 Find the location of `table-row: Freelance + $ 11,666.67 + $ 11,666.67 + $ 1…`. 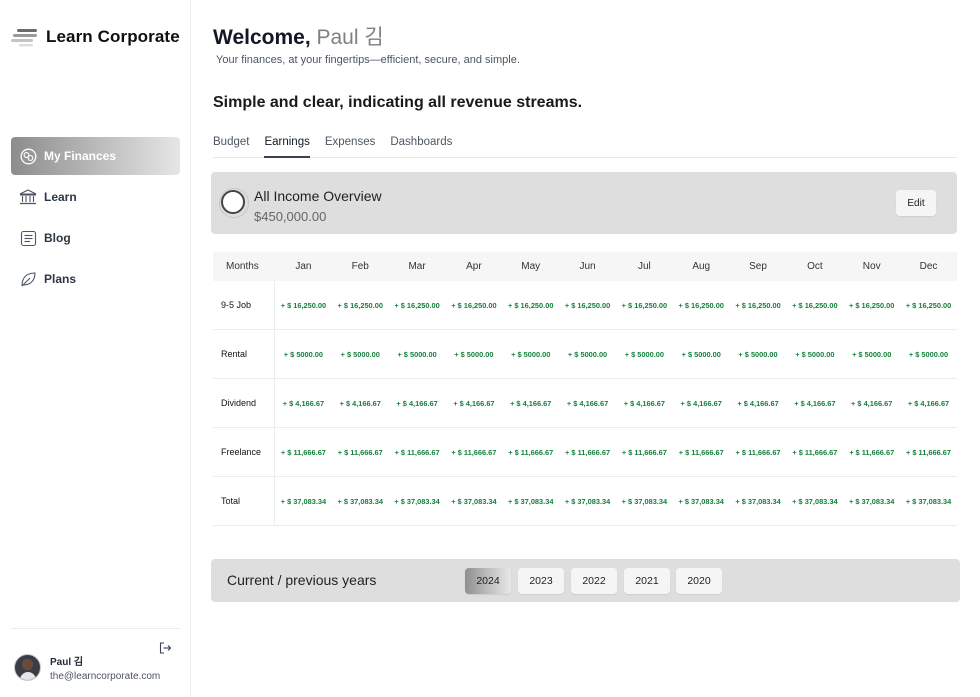

table-row: Freelance + $ 11,666.67 + $ 11,666.67 + $ 1… is located at coordinates (585, 452).